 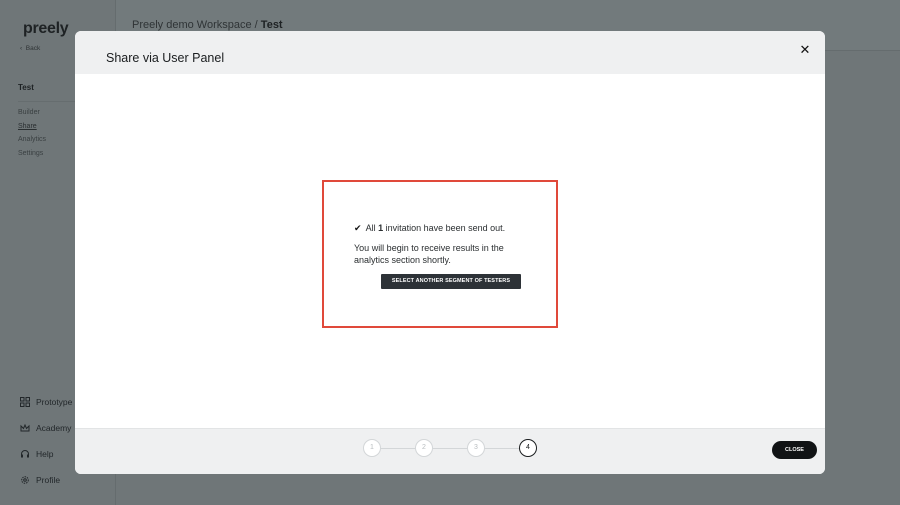 What do you see at coordinates (528, 448) in the screenshot?
I see `step-4-current: 4` at bounding box center [528, 448].